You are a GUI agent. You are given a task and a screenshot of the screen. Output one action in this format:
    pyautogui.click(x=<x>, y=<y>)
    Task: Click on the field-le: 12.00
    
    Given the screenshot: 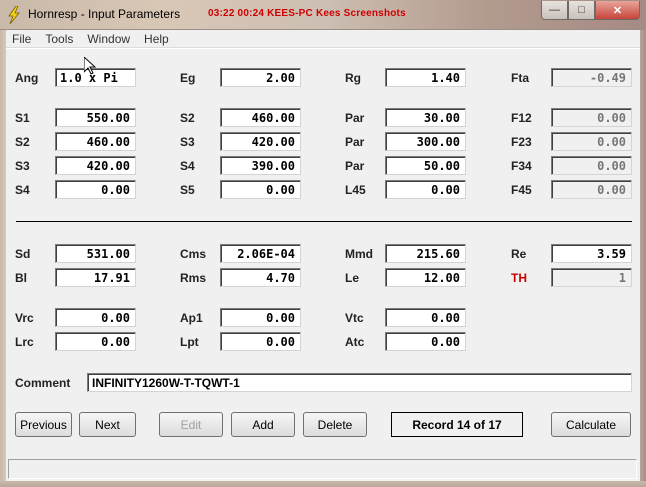 What is the action you would take?
    pyautogui.click(x=425, y=277)
    